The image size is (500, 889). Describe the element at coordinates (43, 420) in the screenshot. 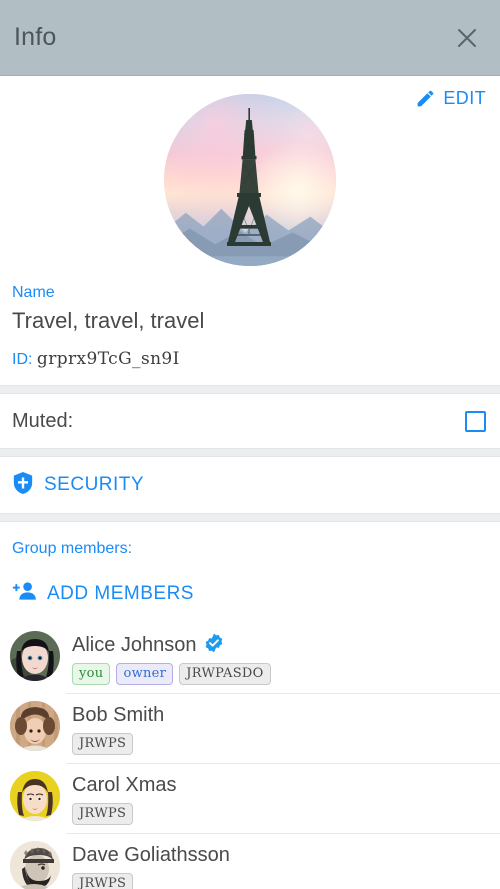

I see `muted-label: Muted:` at that location.